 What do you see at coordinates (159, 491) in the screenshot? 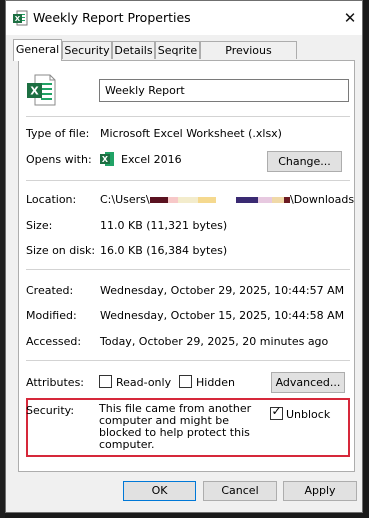
I see `ok-button: OK` at bounding box center [159, 491].